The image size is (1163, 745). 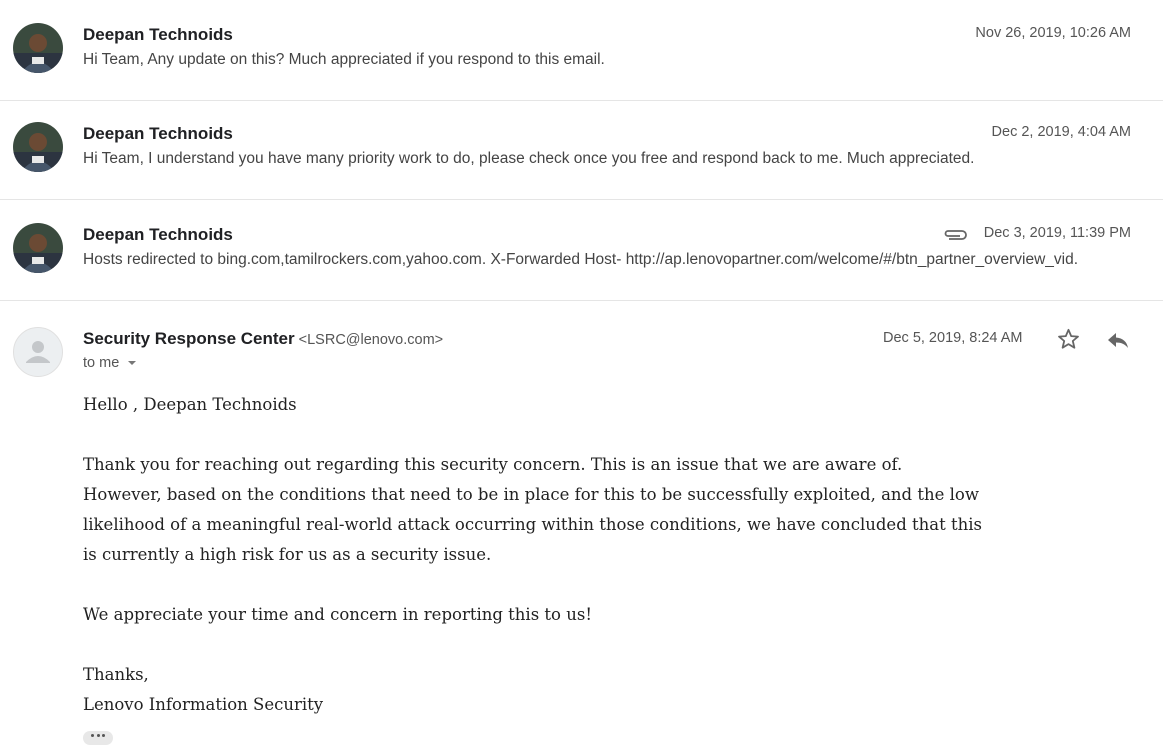 What do you see at coordinates (116, 674) in the screenshot?
I see `signoff: Thanks,` at bounding box center [116, 674].